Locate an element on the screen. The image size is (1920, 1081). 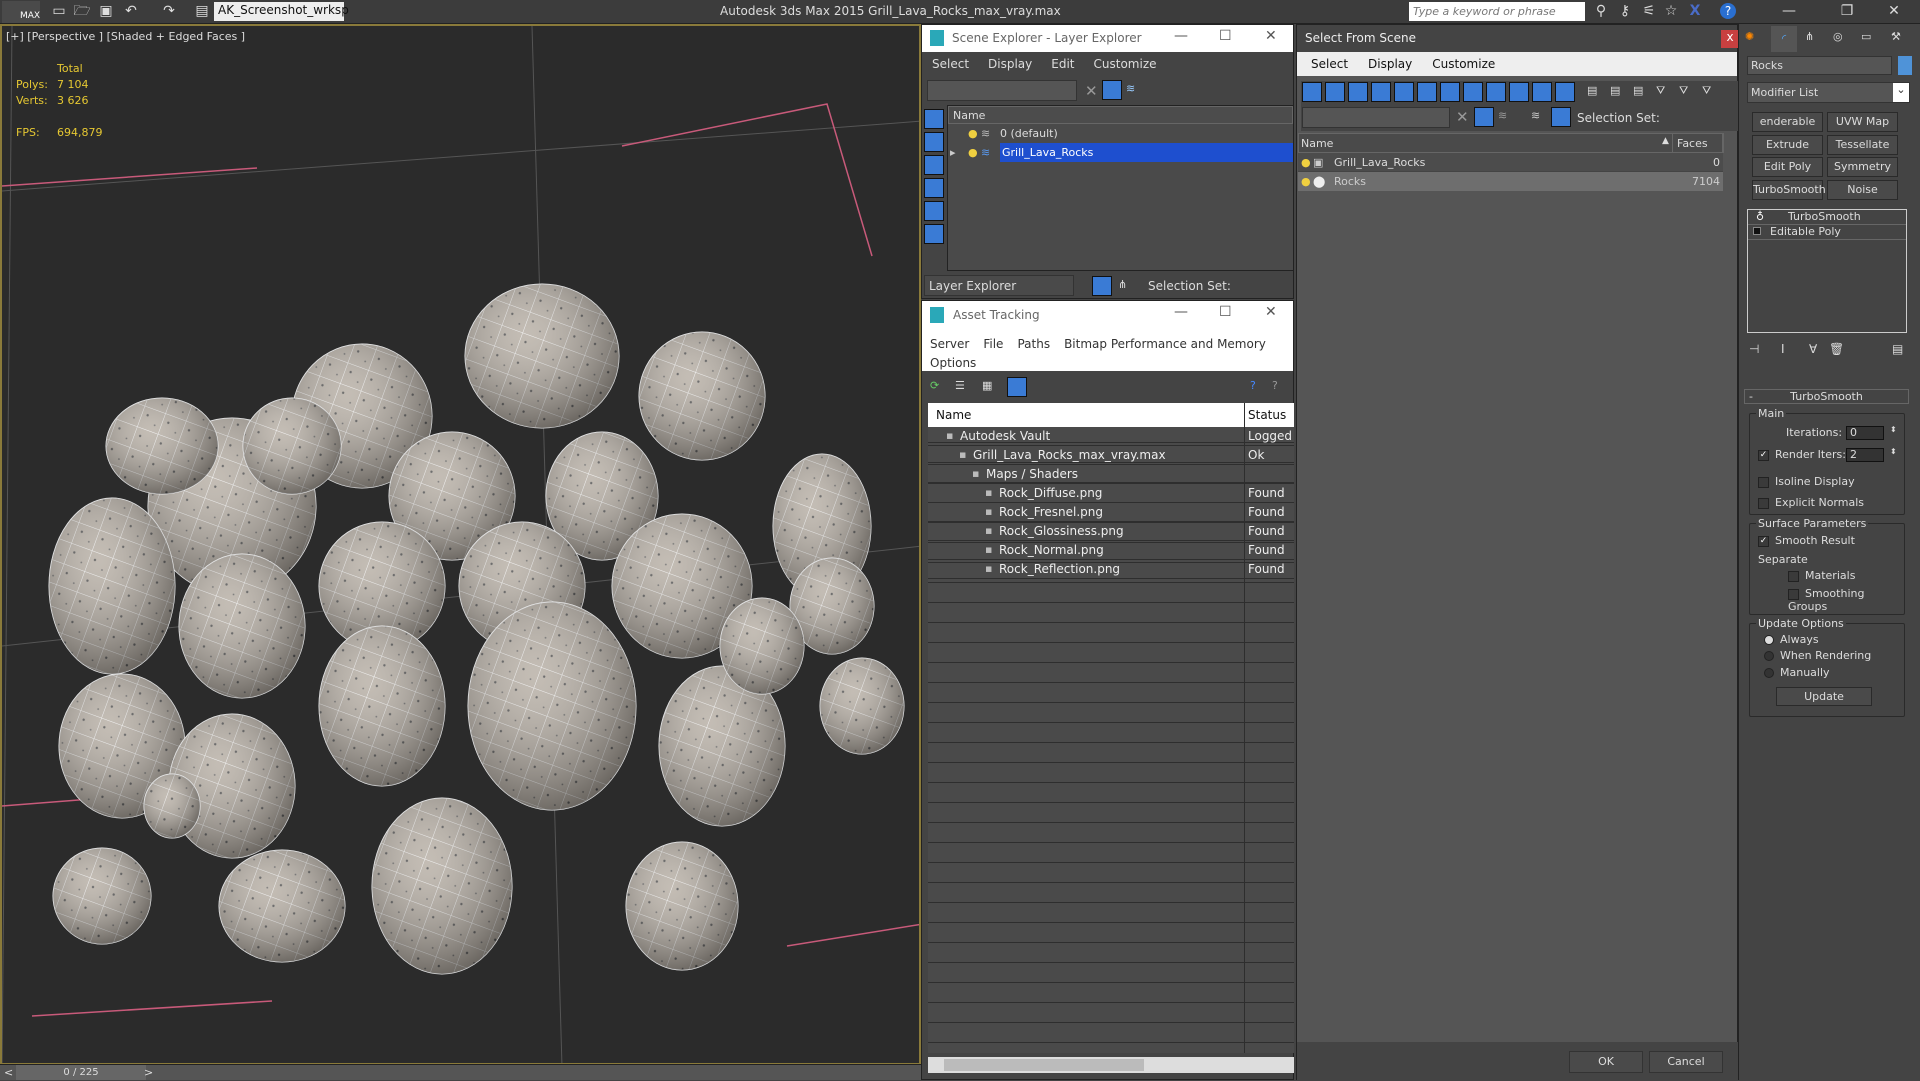
object-name-field: Rocks is located at coordinates (1819, 65).